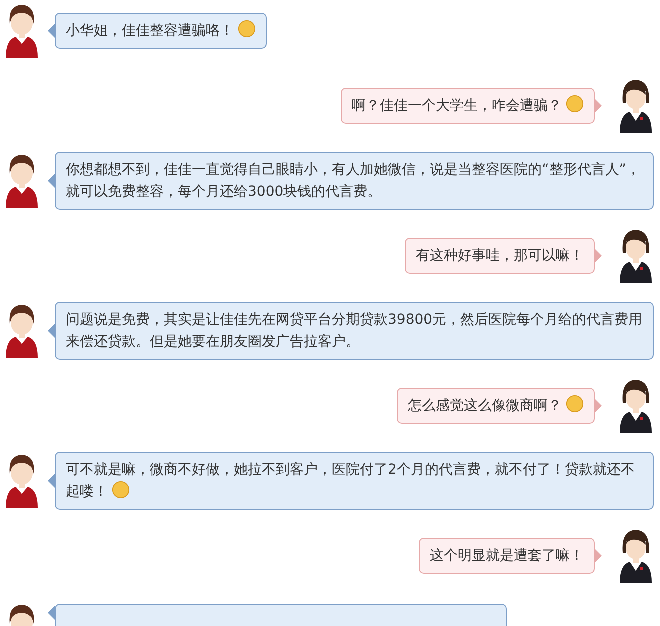  What do you see at coordinates (507, 556) in the screenshot?
I see `message-text: 这个明显就是遭套了嘛！` at bounding box center [507, 556].